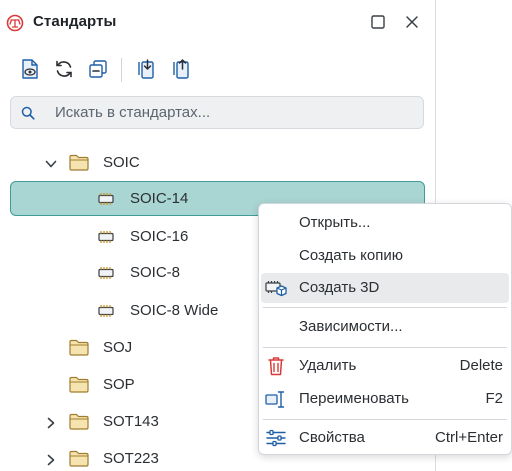 Image resolution: width=512 pixels, height=471 pixels. What do you see at coordinates (131, 421) in the screenshot?
I see `tree-item-label: SOT143` at bounding box center [131, 421].